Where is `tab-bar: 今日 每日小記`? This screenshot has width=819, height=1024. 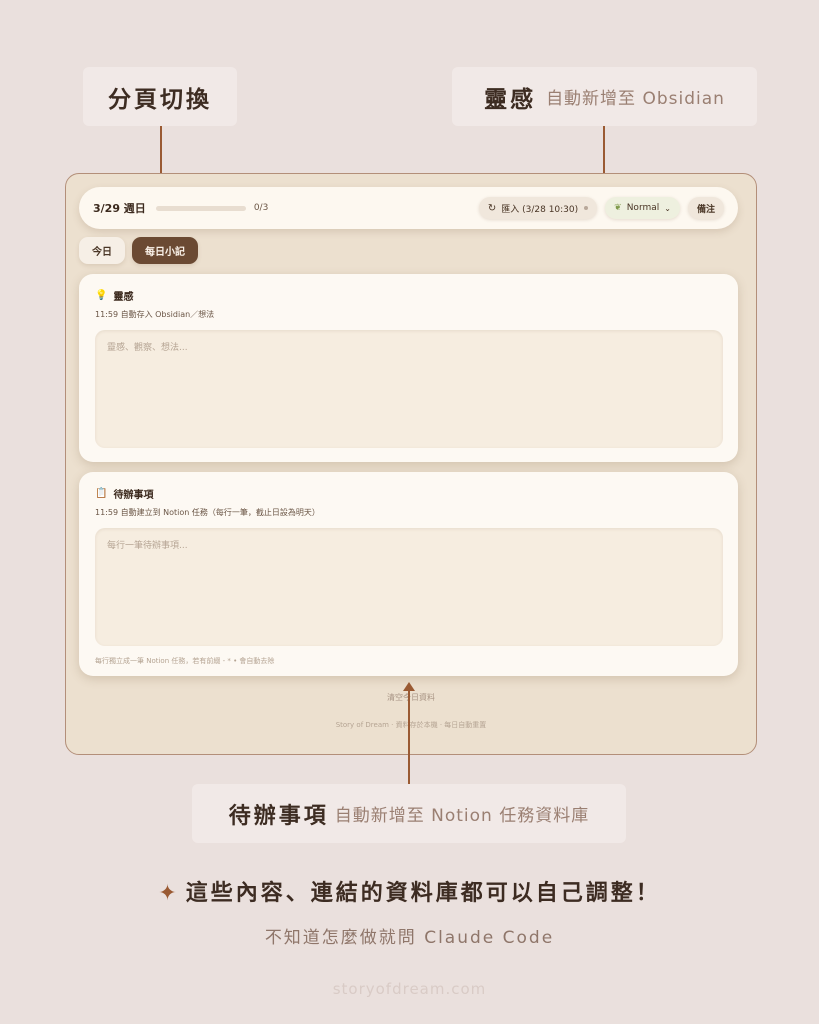
tab-bar: 今日 每日小記 is located at coordinates (138, 250).